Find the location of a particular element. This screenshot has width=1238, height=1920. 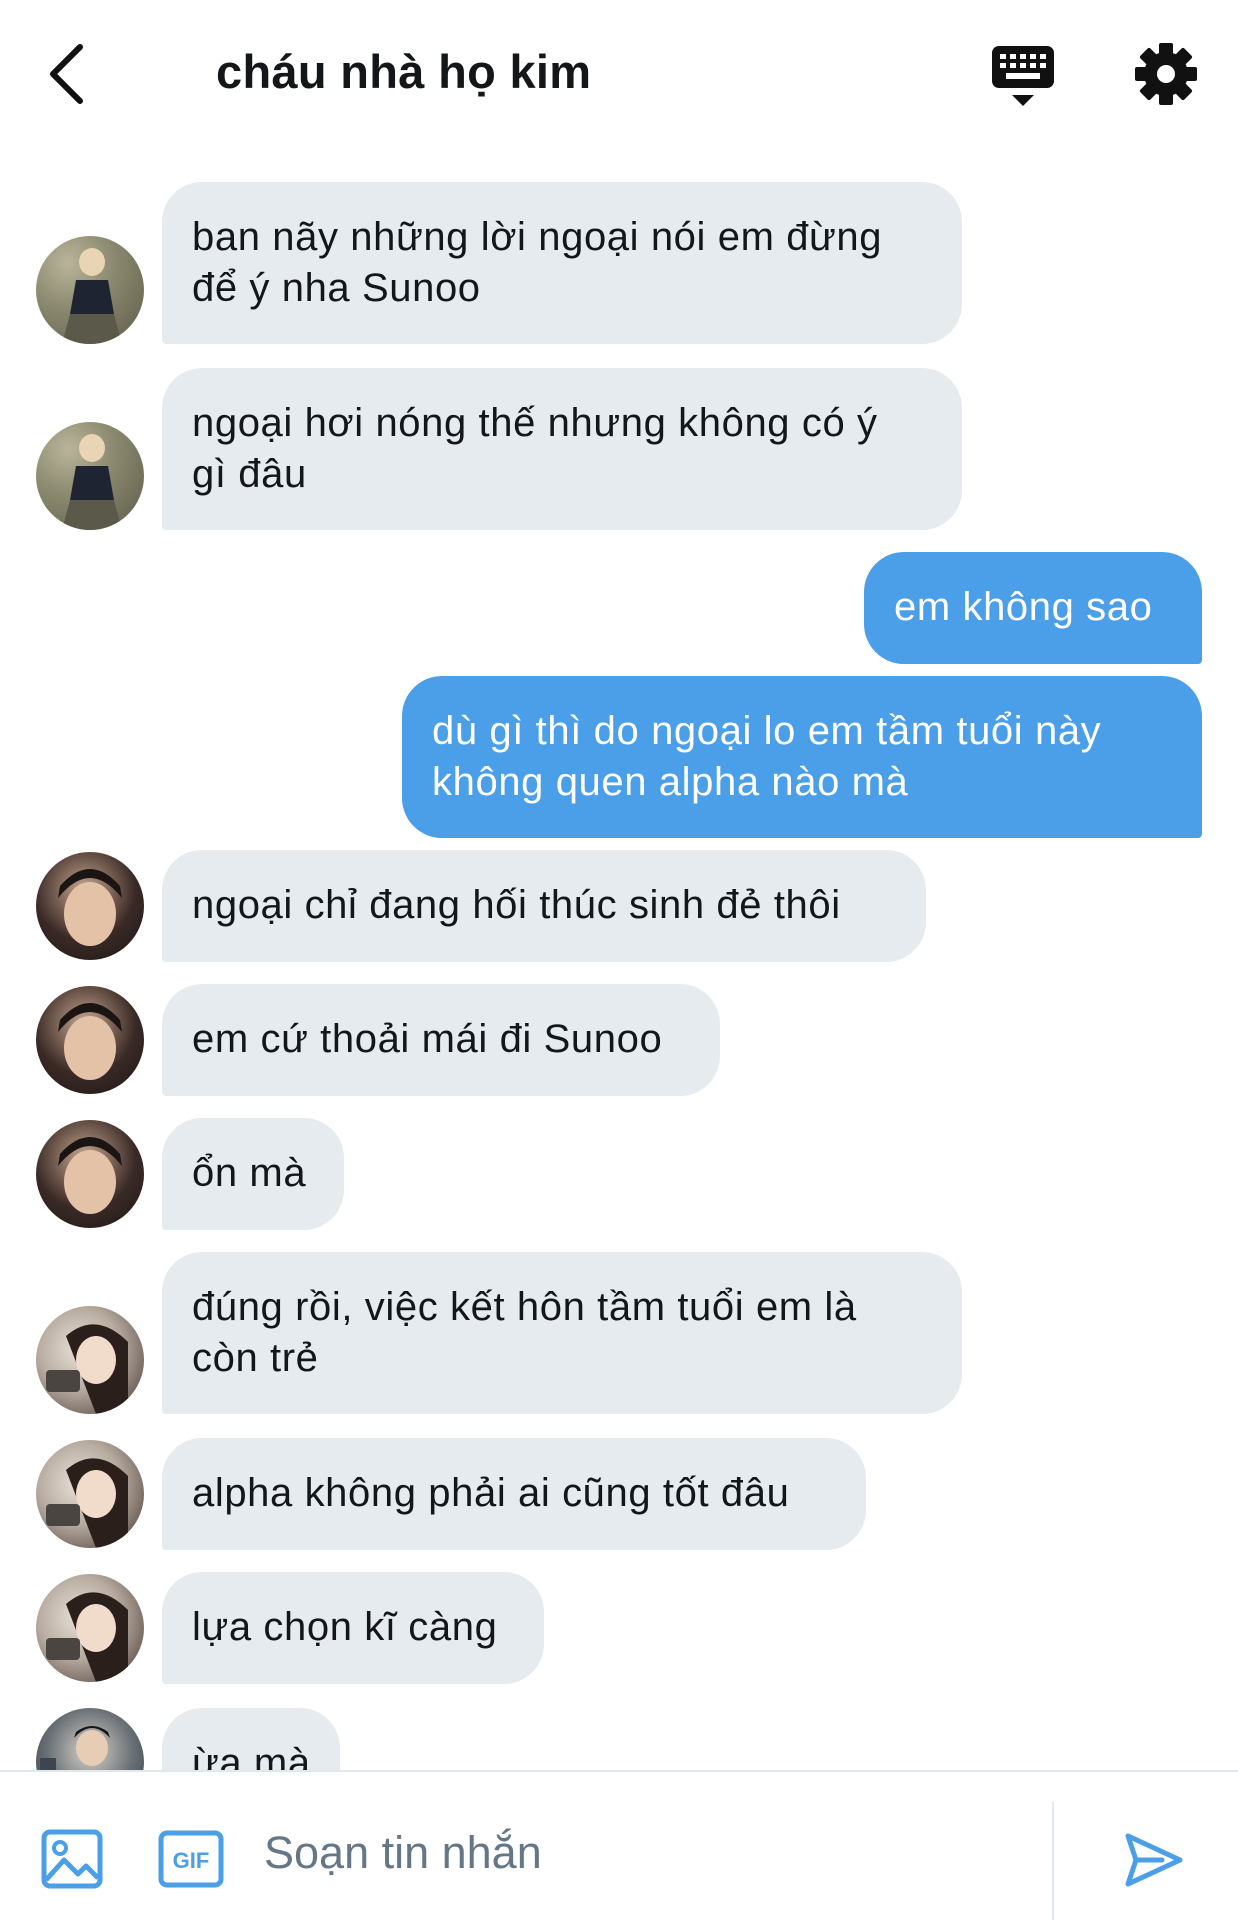

message-row: ừa mà is located at coordinates (619, 1739).